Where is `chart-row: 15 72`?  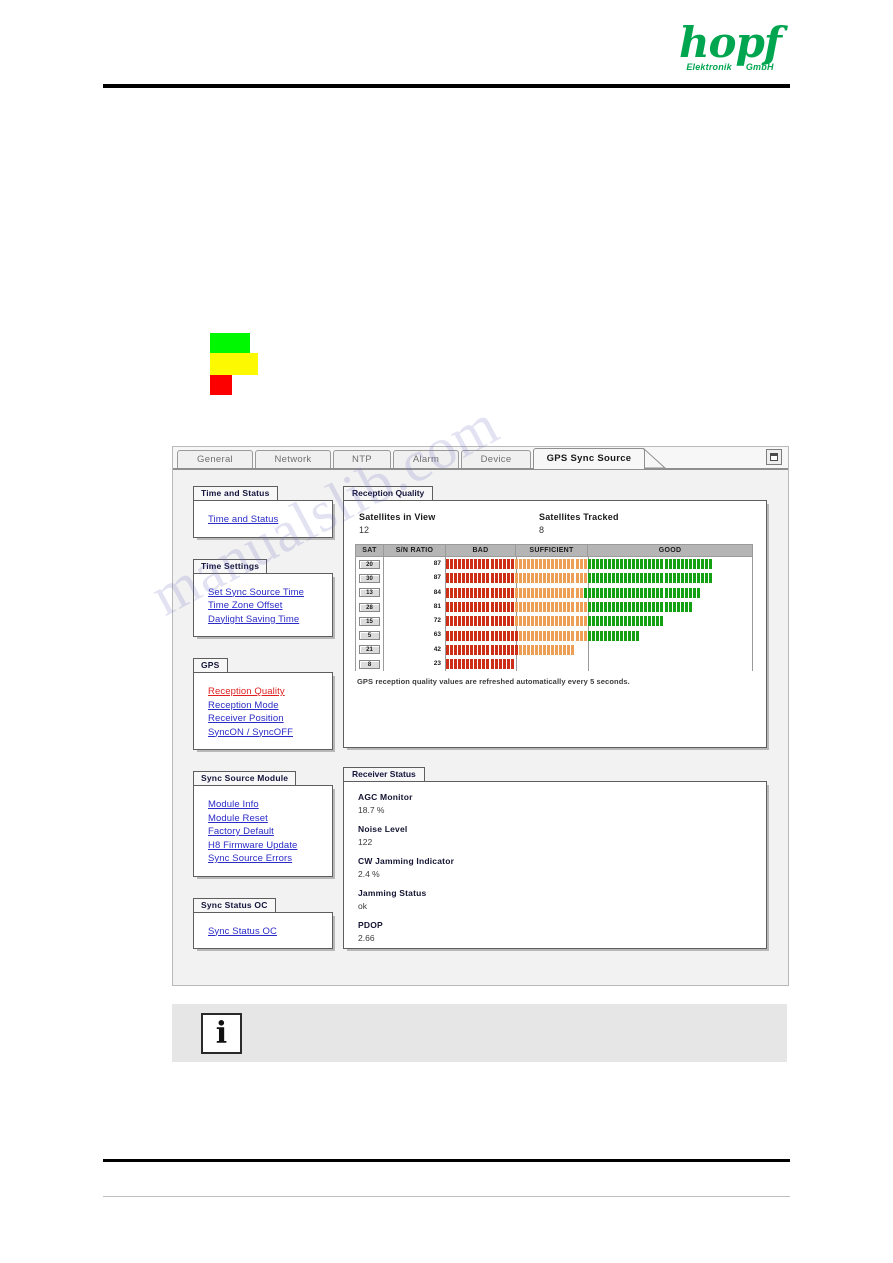
chart-row: 15 72 is located at coordinates (554, 621).